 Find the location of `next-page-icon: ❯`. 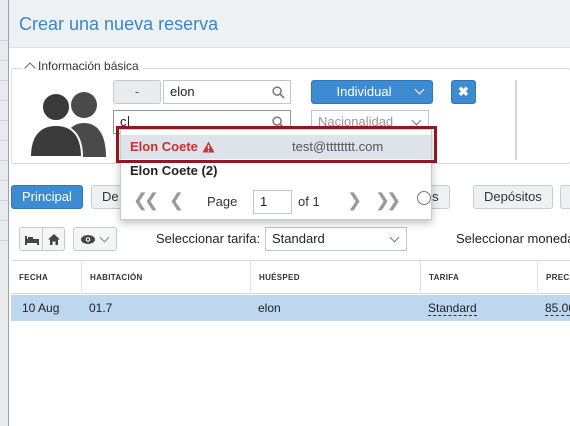

next-page-icon: ❯ is located at coordinates (354, 200).